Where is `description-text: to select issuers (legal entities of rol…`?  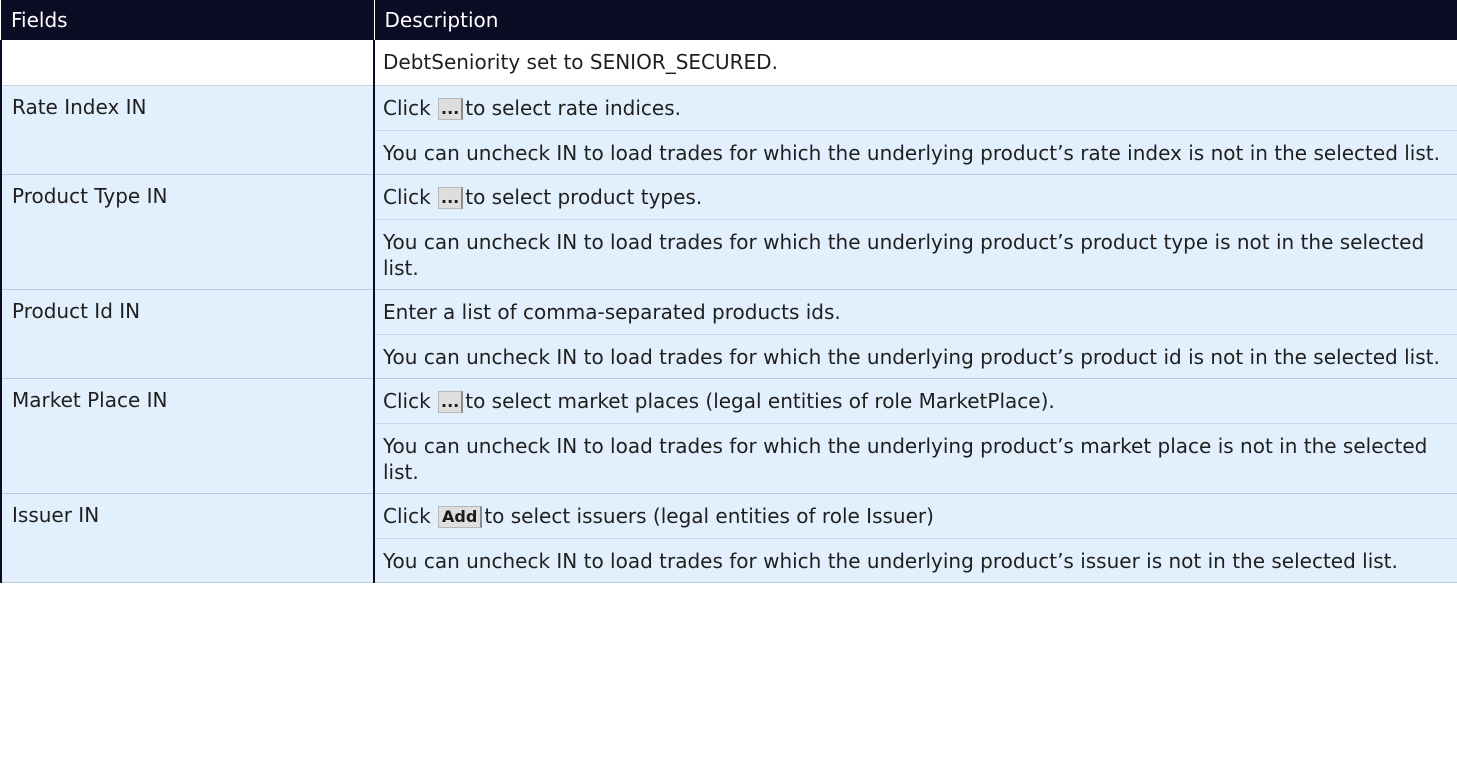 description-text: to select issuers (legal entities of rol… is located at coordinates (709, 515).